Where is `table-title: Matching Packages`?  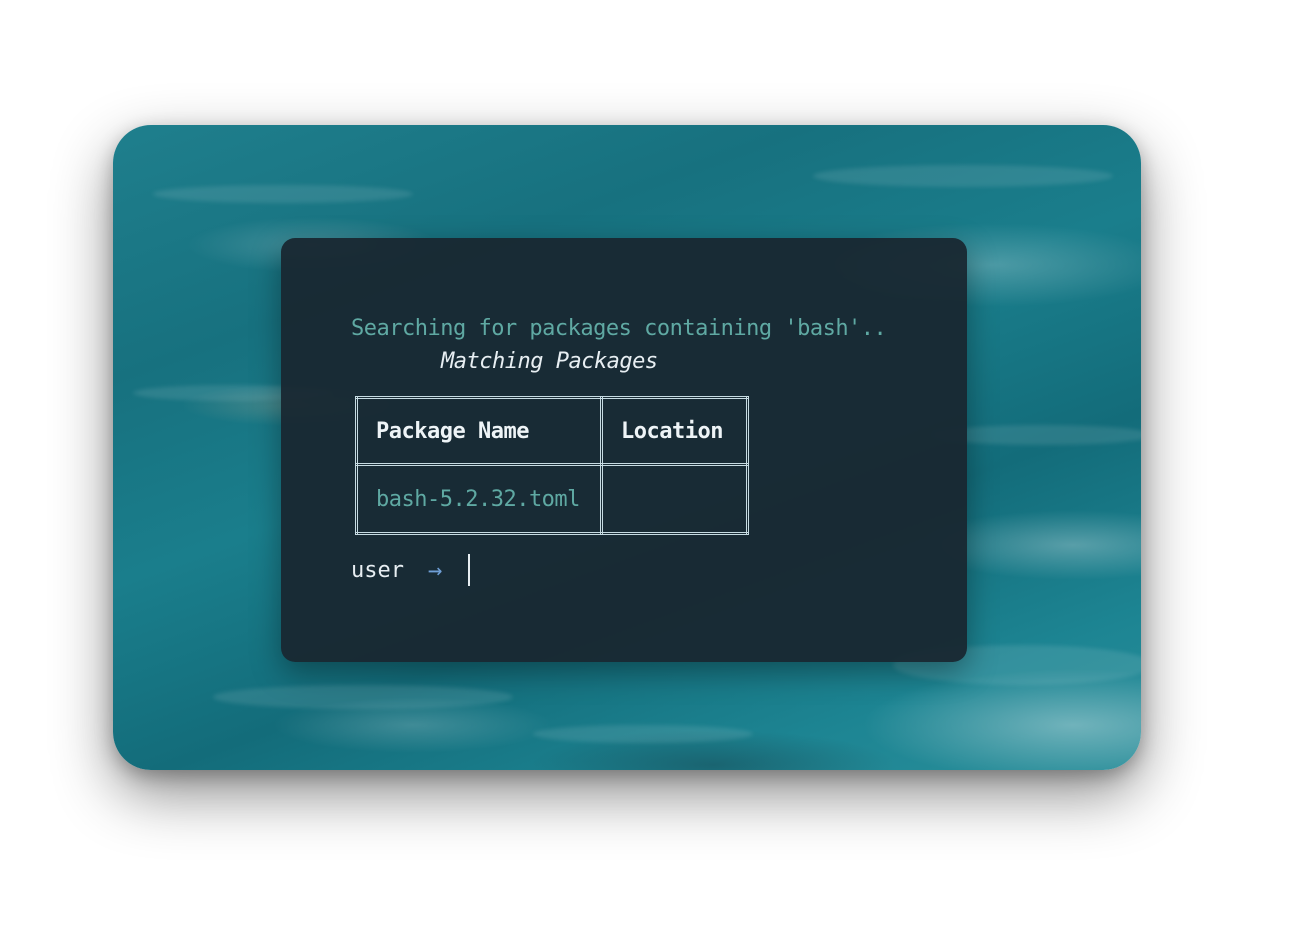 table-title: Matching Packages is located at coordinates (549, 361).